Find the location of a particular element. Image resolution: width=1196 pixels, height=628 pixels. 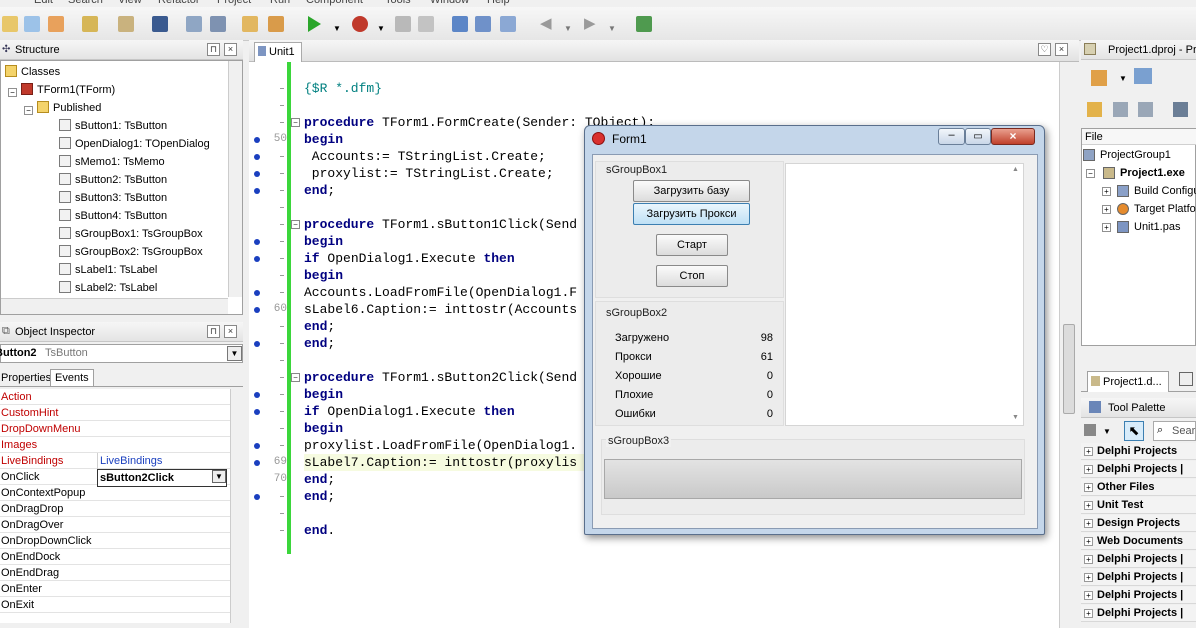

activate-dropdown-icon: ▼ is located at coordinates (1123, 78).